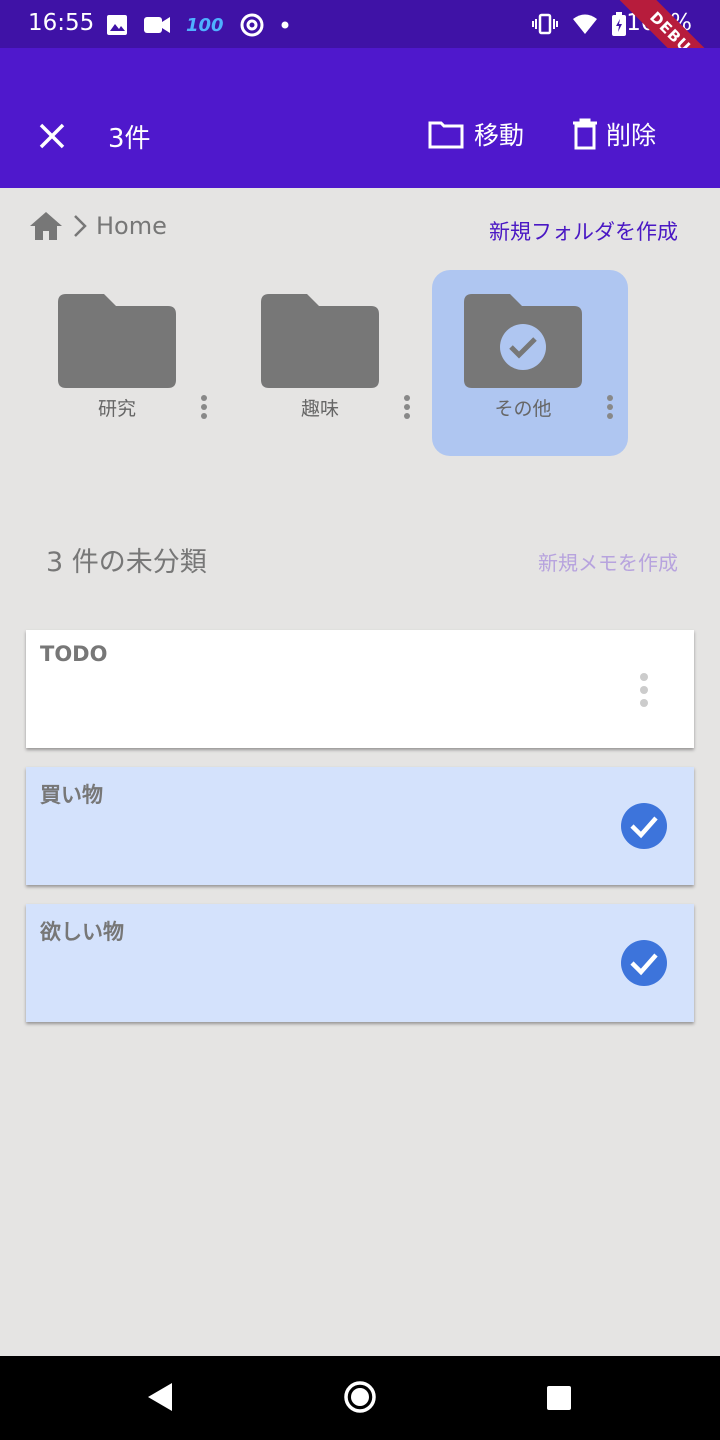  Describe the element at coordinates (160, 1397) in the screenshot. I see `back-icon` at that location.